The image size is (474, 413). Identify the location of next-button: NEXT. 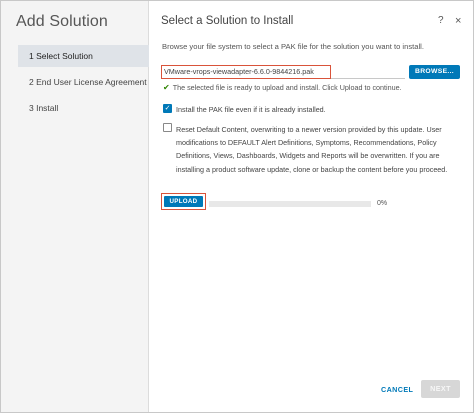
(440, 389).